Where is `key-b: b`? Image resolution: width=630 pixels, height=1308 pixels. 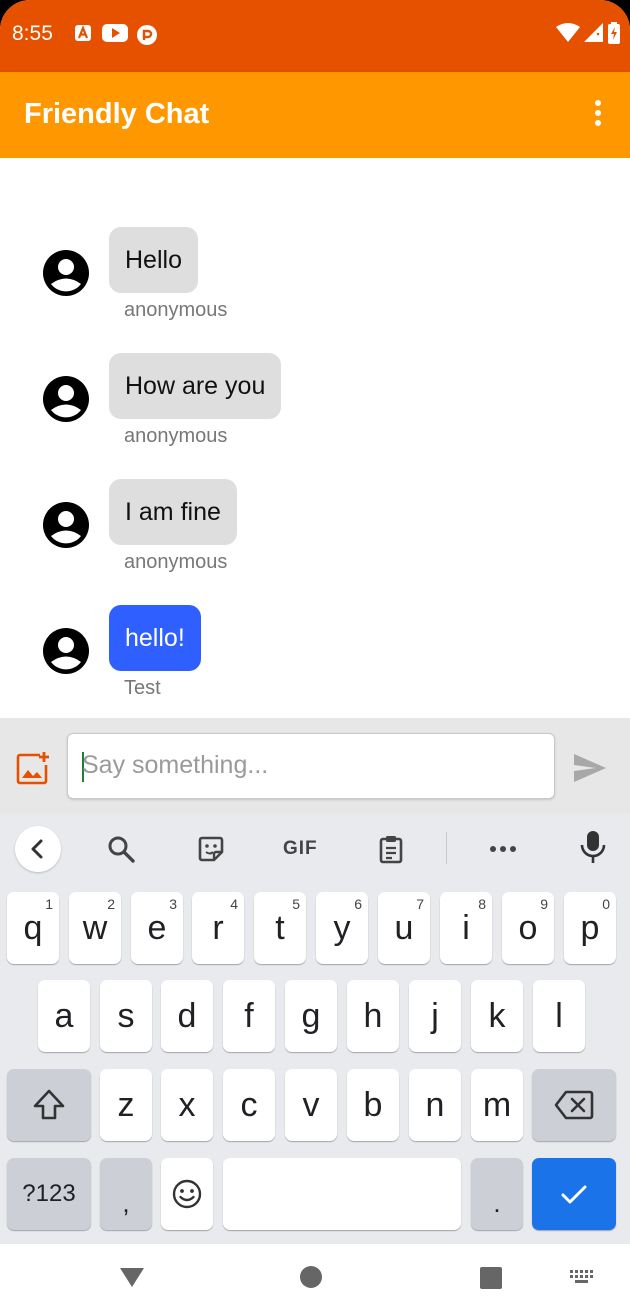
key-b: b is located at coordinates (373, 1105).